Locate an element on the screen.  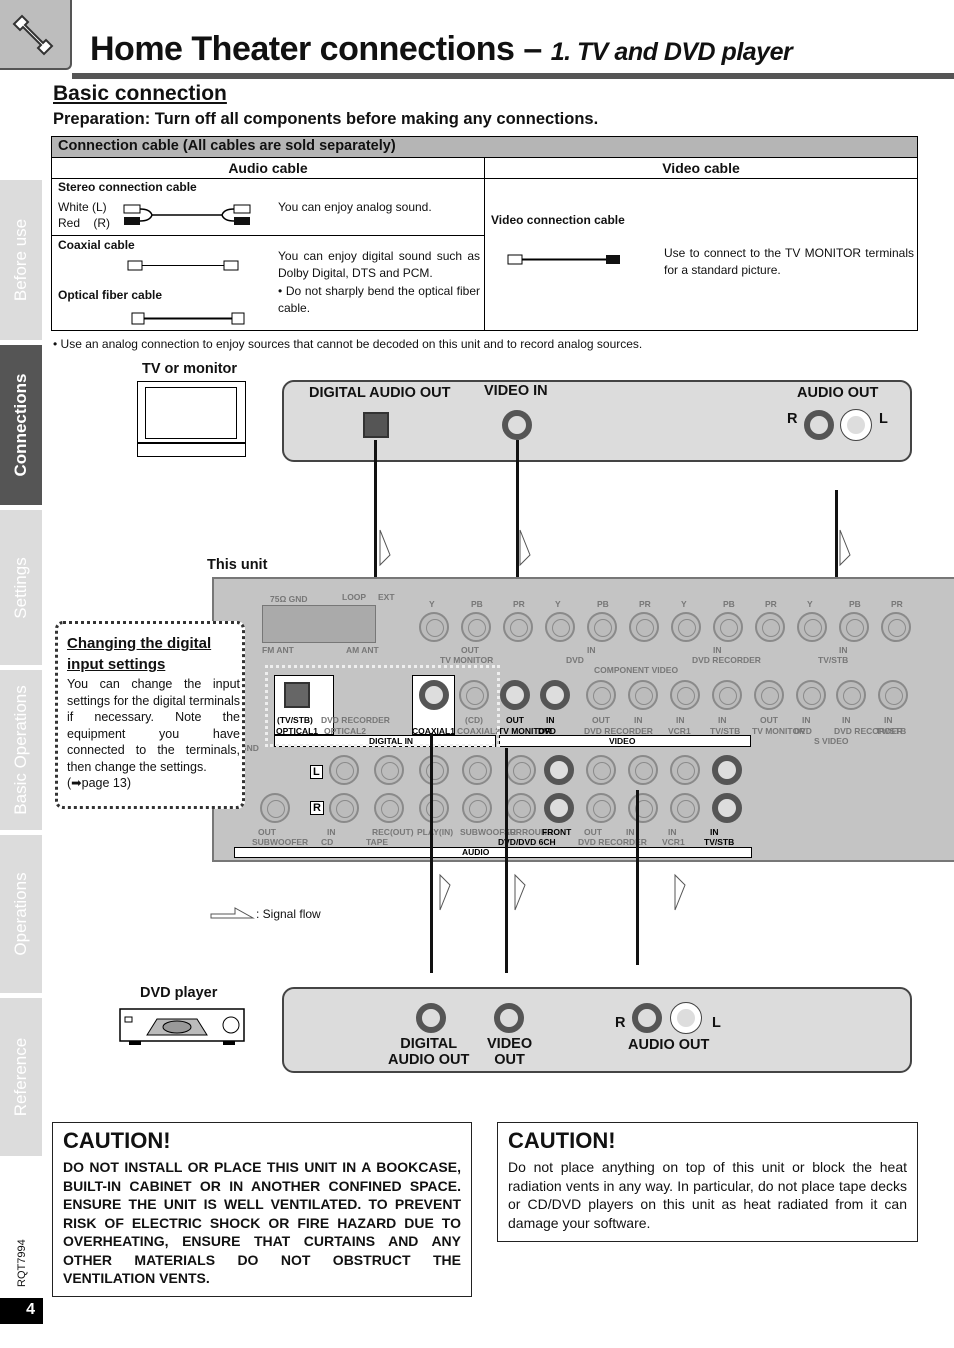
coaxial1-jack is located at coordinates (434, 695).